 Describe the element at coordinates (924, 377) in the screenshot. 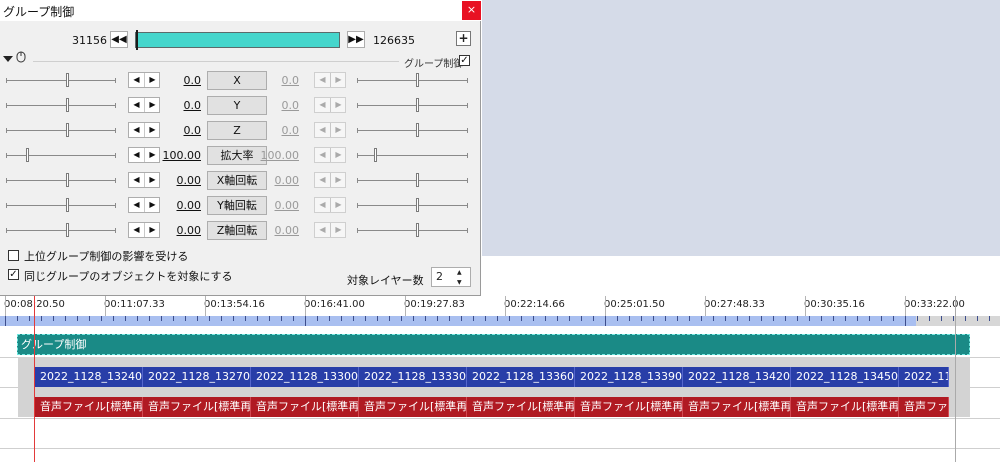

I see `video-clip: 2022_112` at that location.